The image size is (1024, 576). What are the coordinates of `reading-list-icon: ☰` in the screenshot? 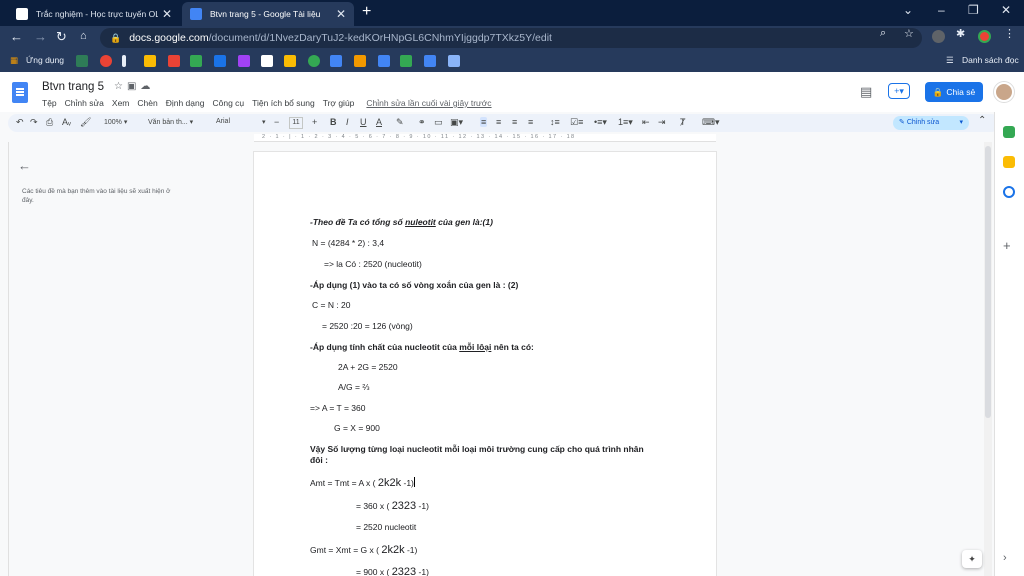 It's located at (950, 60).